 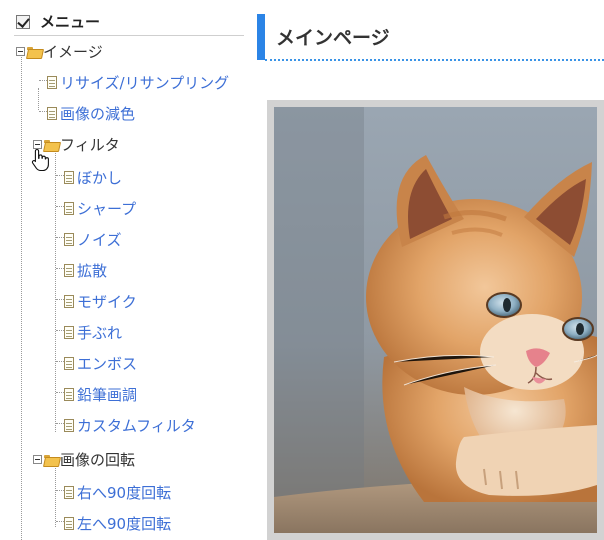 I want to click on tree-item-rotate-right: 右へ90度回転, so click(x=117, y=492).